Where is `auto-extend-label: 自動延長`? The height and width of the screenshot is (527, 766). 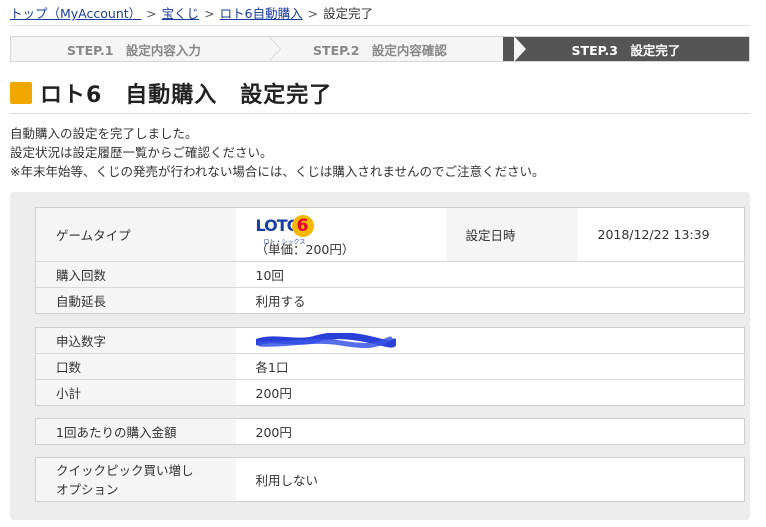 auto-extend-label: 自動延長 is located at coordinates (135, 300).